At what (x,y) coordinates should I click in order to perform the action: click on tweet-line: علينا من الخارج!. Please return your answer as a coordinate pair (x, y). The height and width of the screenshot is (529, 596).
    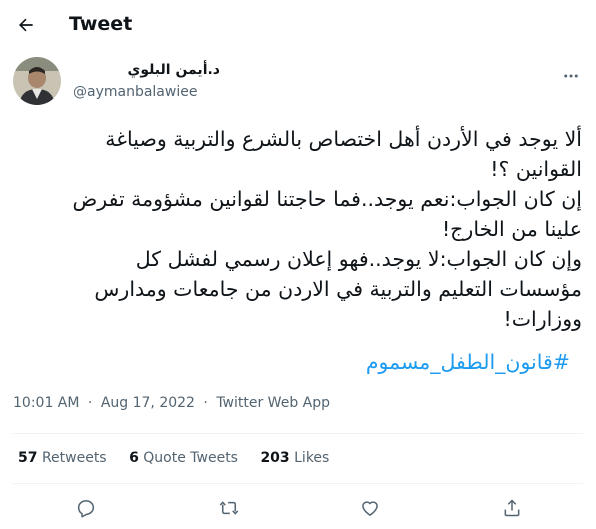
    Looking at the image, I should click on (511, 229).